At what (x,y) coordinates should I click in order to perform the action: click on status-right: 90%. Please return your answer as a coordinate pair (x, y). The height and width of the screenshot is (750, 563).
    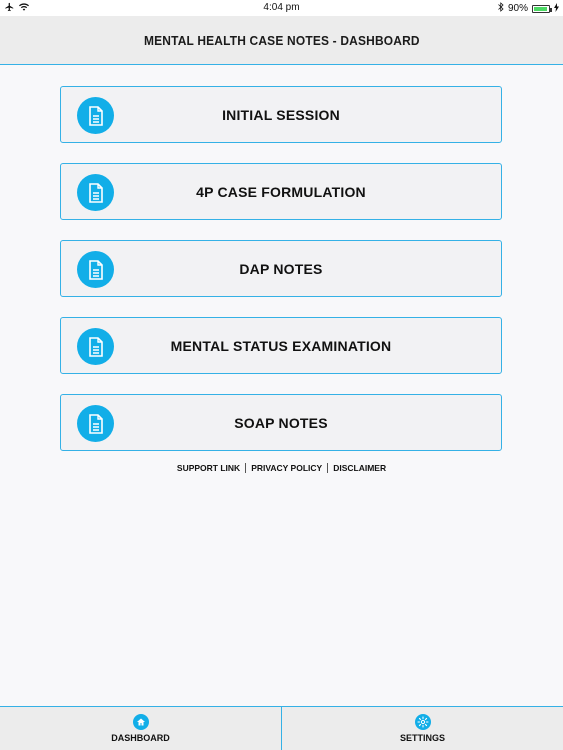
    Looking at the image, I should click on (528, 8).